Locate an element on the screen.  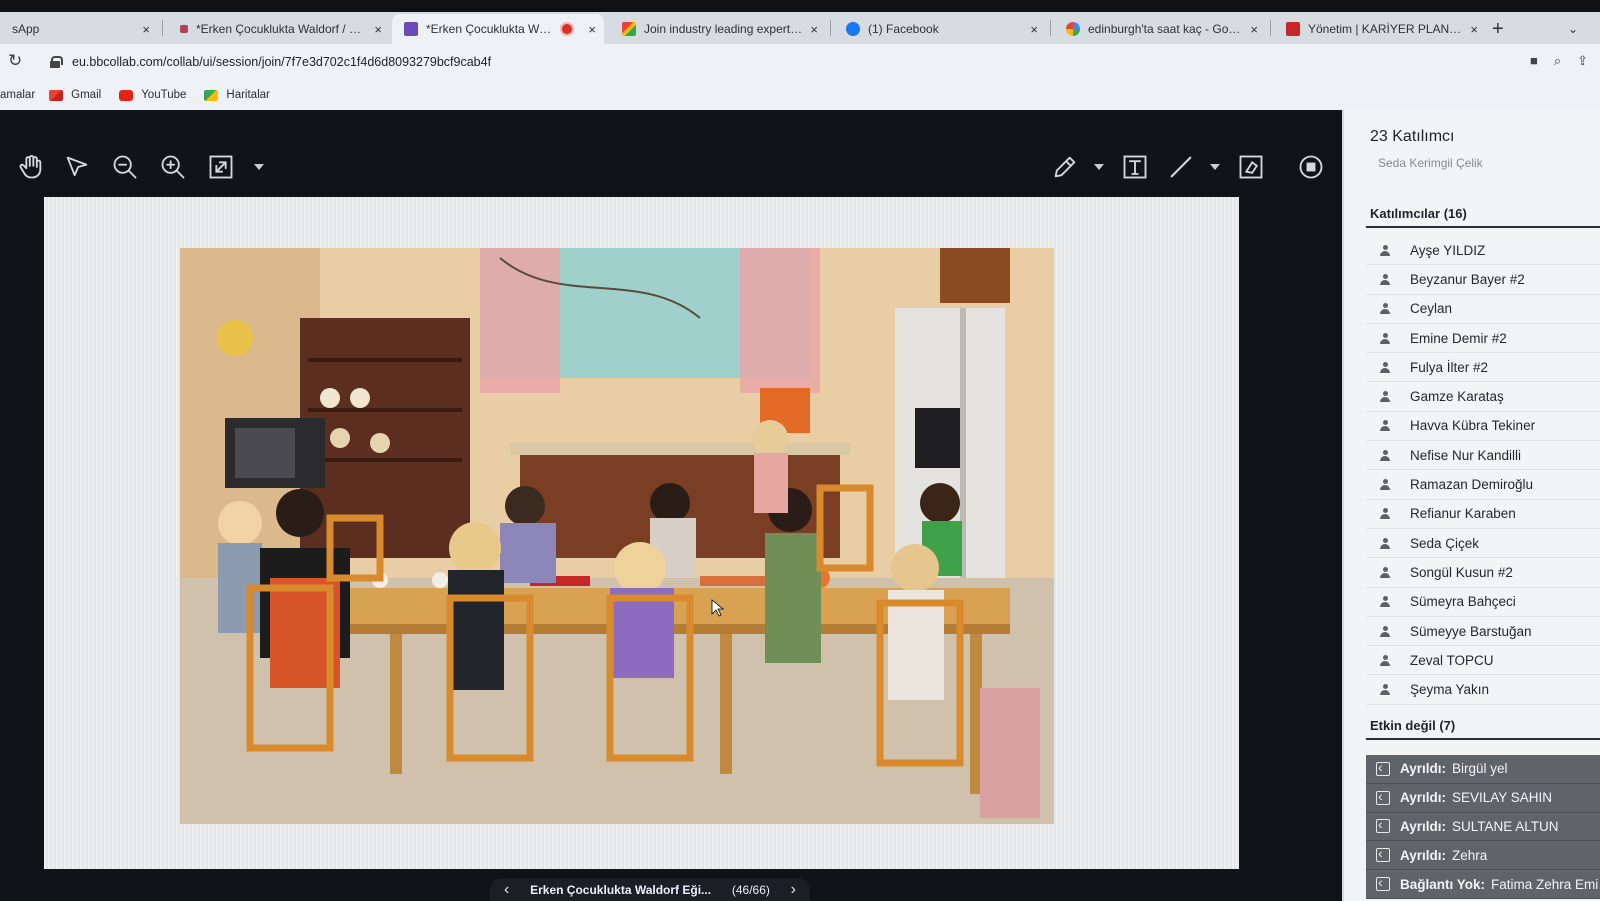
tab-waldorf-session: *Erken Çocuklukta Waldorf × is located at coordinates (498, 29).